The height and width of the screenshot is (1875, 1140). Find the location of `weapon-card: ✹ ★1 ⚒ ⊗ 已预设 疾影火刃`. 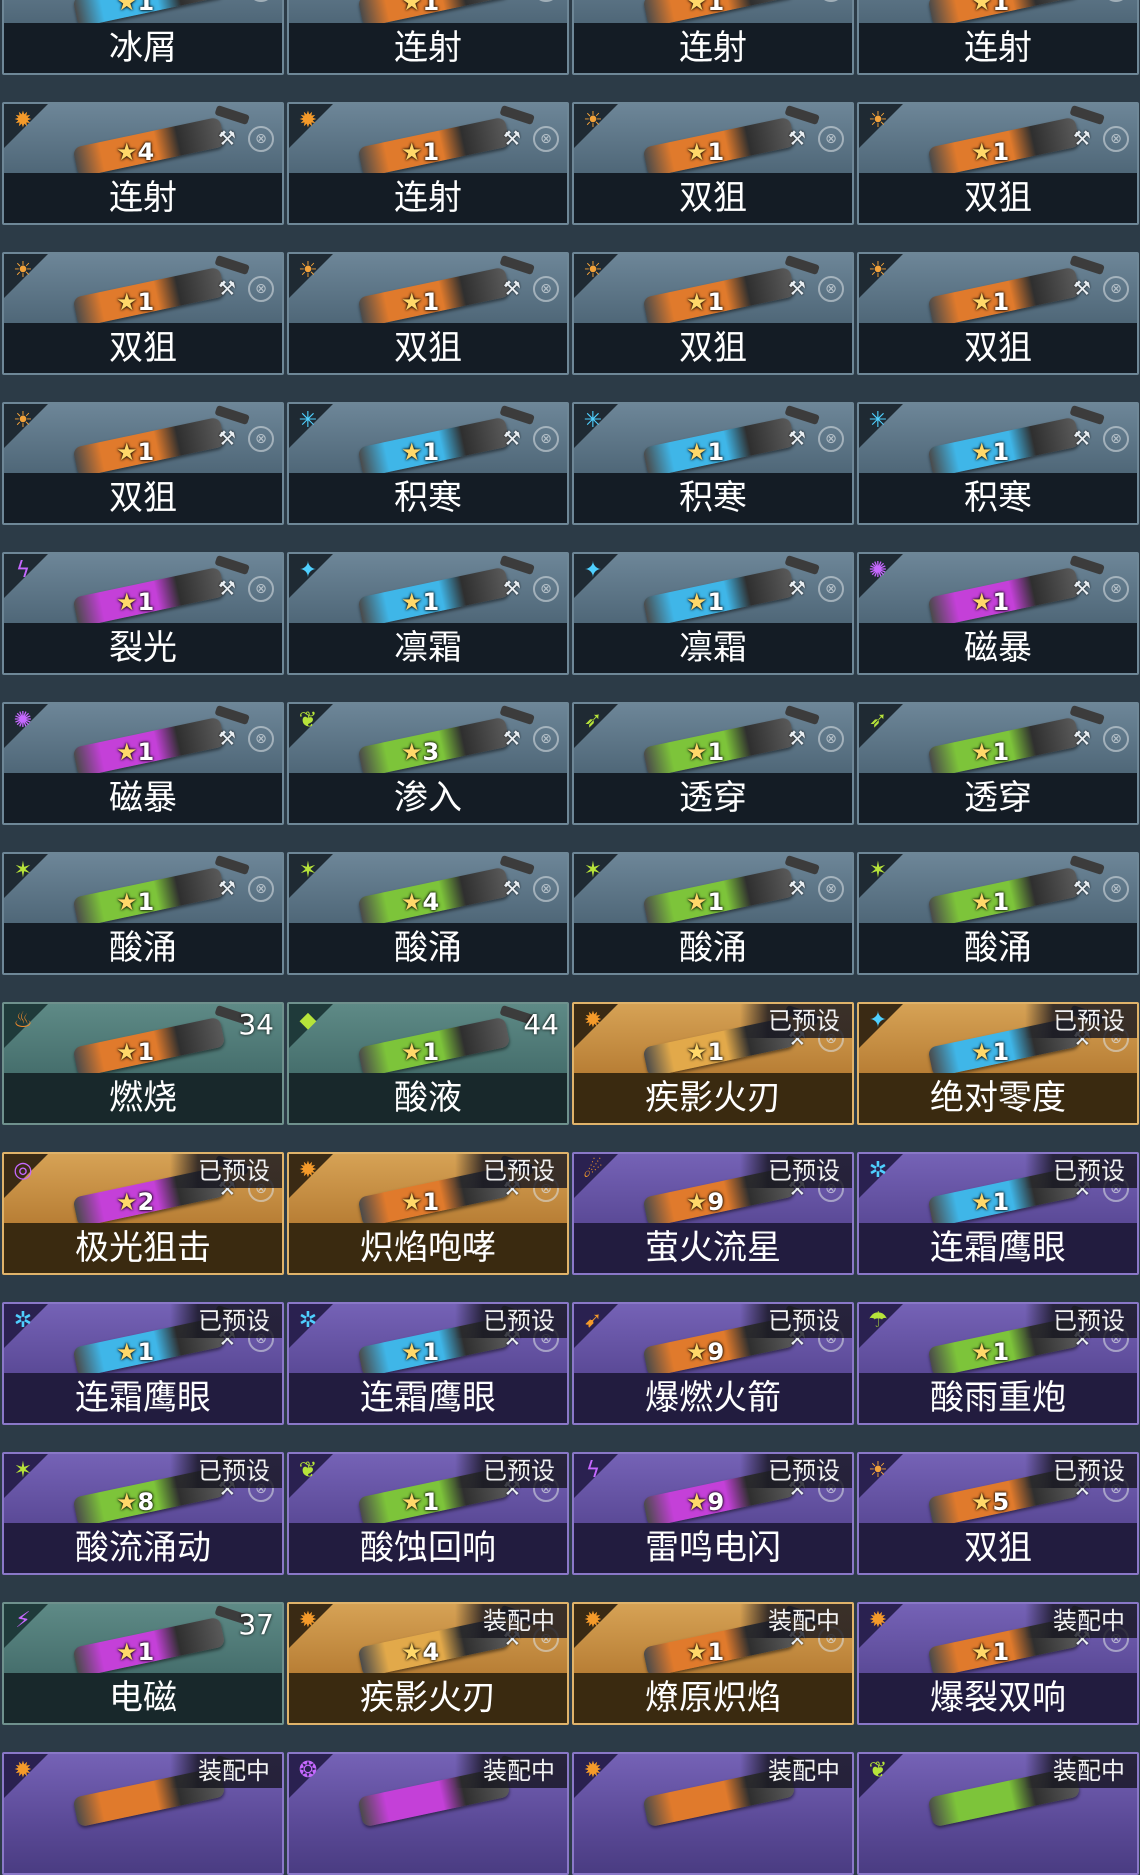

weapon-card: ✹ ★1 ⚒ ⊗ 已预设 疾影火刃 is located at coordinates (713, 1063).